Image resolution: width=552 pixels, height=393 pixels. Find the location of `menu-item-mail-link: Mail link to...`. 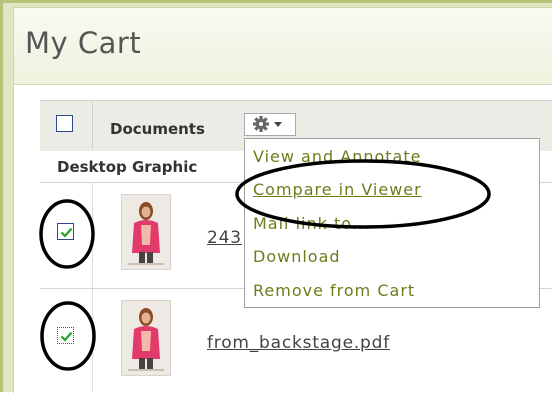

menu-item-mail-link: Mail link to... is located at coordinates (311, 223).